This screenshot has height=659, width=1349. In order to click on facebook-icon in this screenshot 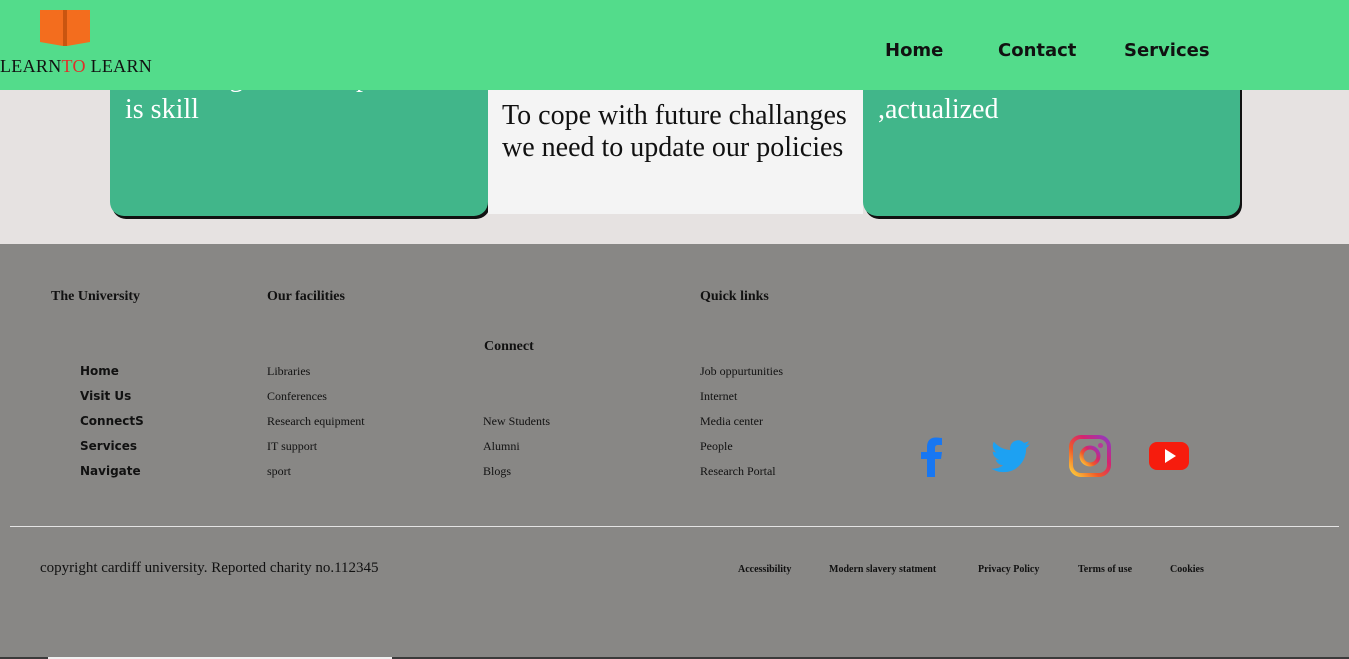, I will do `click(932, 456)`.